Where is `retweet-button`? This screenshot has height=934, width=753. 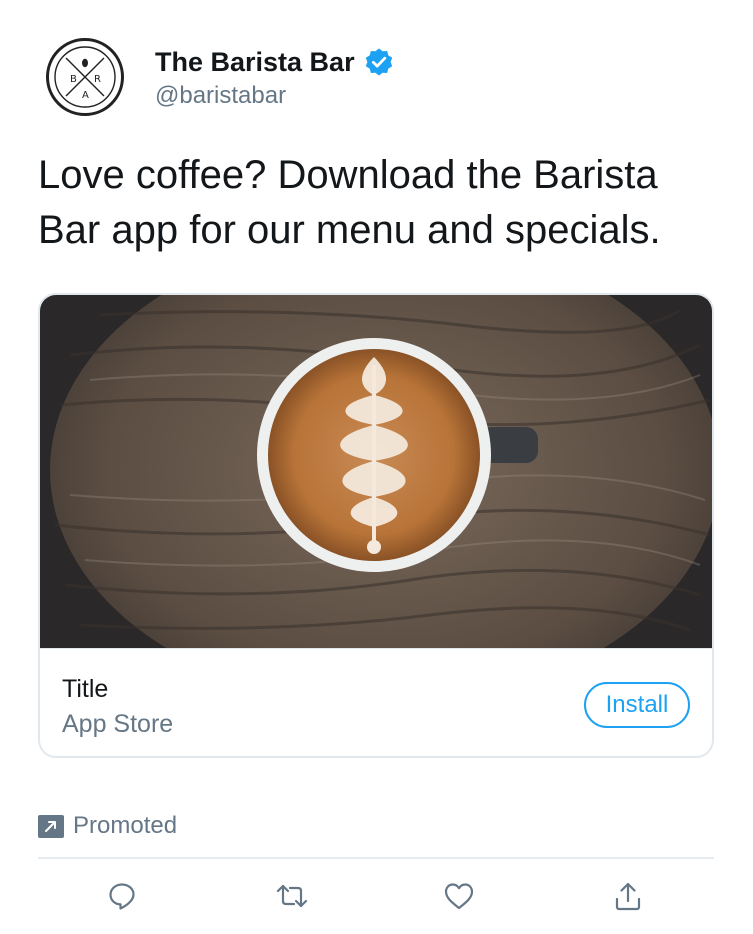
retweet-button is located at coordinates (292, 896).